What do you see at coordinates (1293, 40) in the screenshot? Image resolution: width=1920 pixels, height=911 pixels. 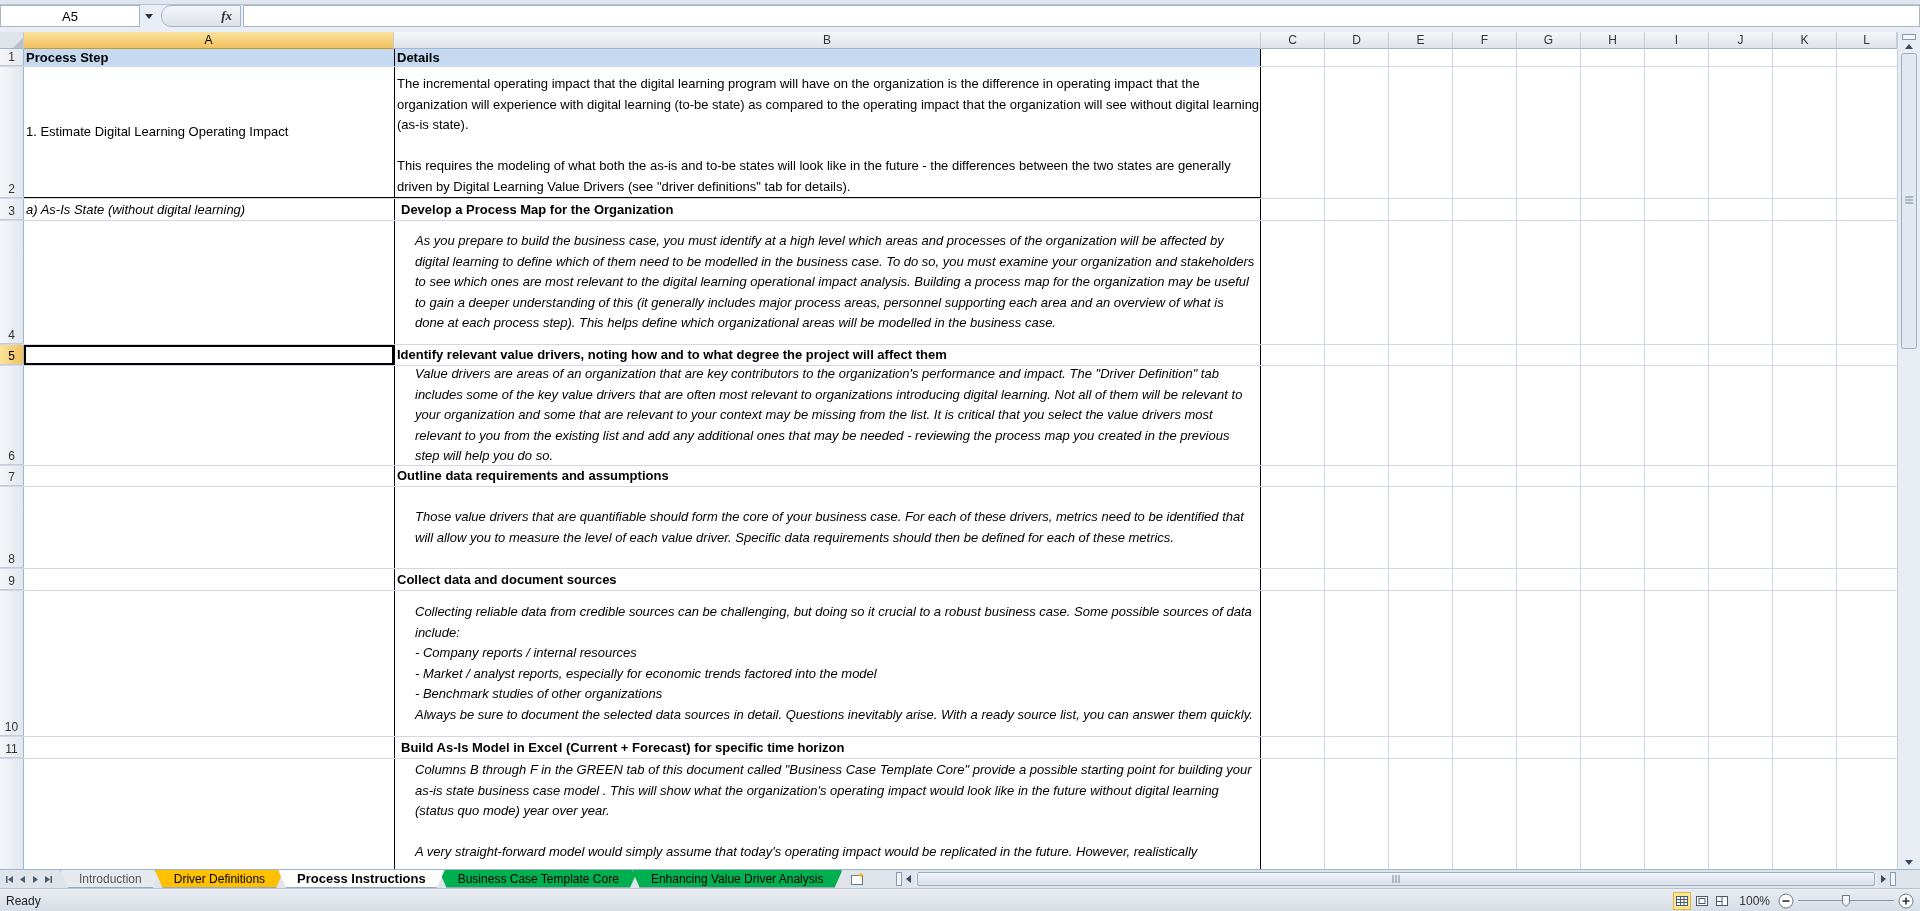 I see `column-header: C` at bounding box center [1293, 40].